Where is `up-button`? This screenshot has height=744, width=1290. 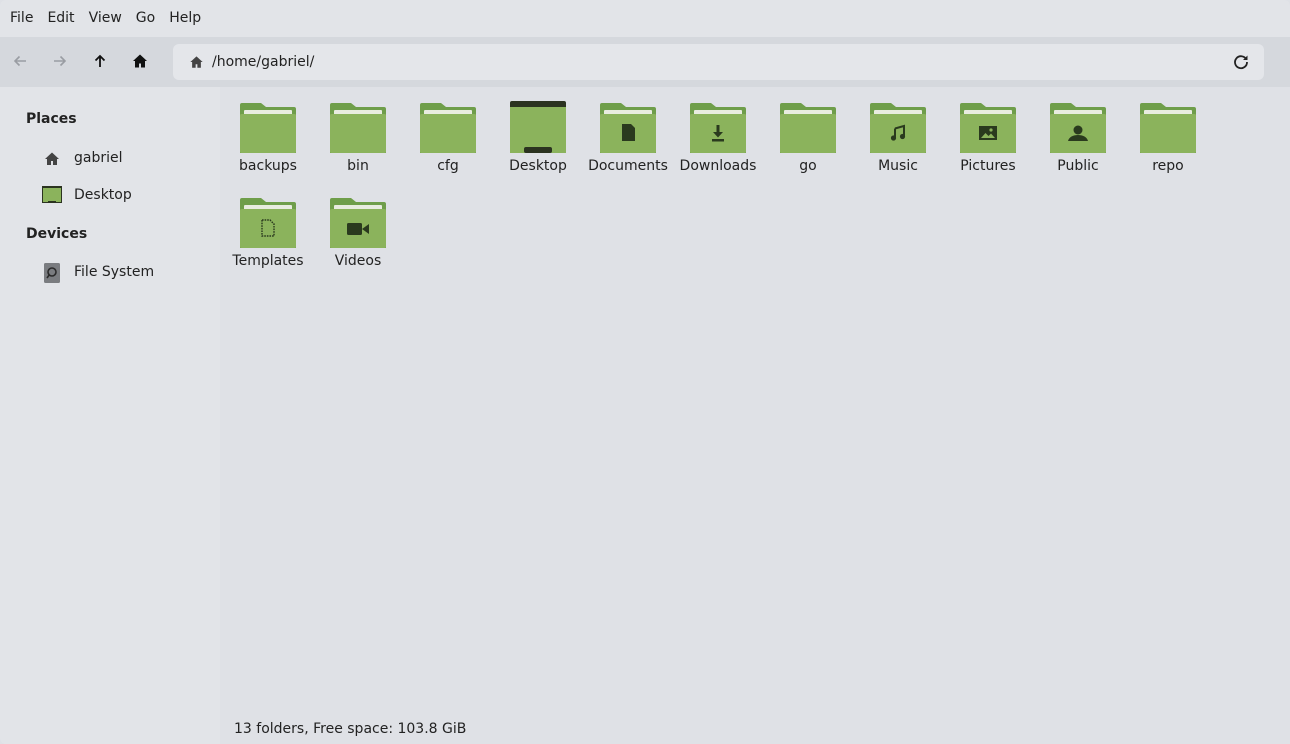
up-button is located at coordinates (100, 61).